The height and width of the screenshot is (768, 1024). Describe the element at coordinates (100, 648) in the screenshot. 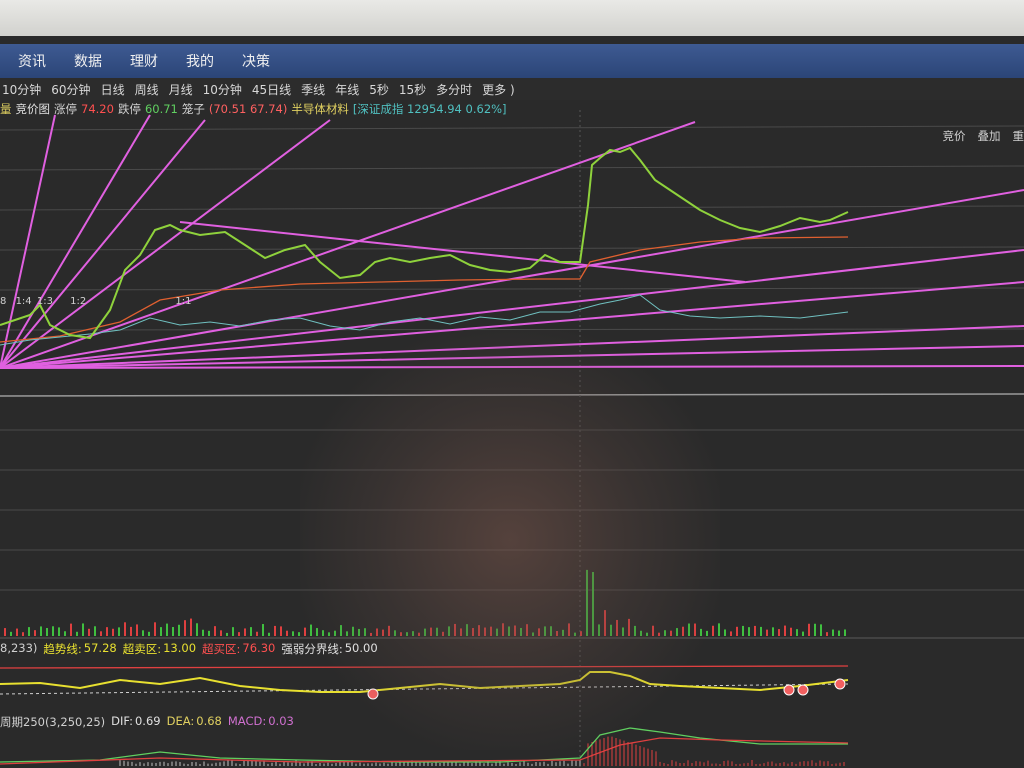

I see `trend-value: 57.28` at that location.